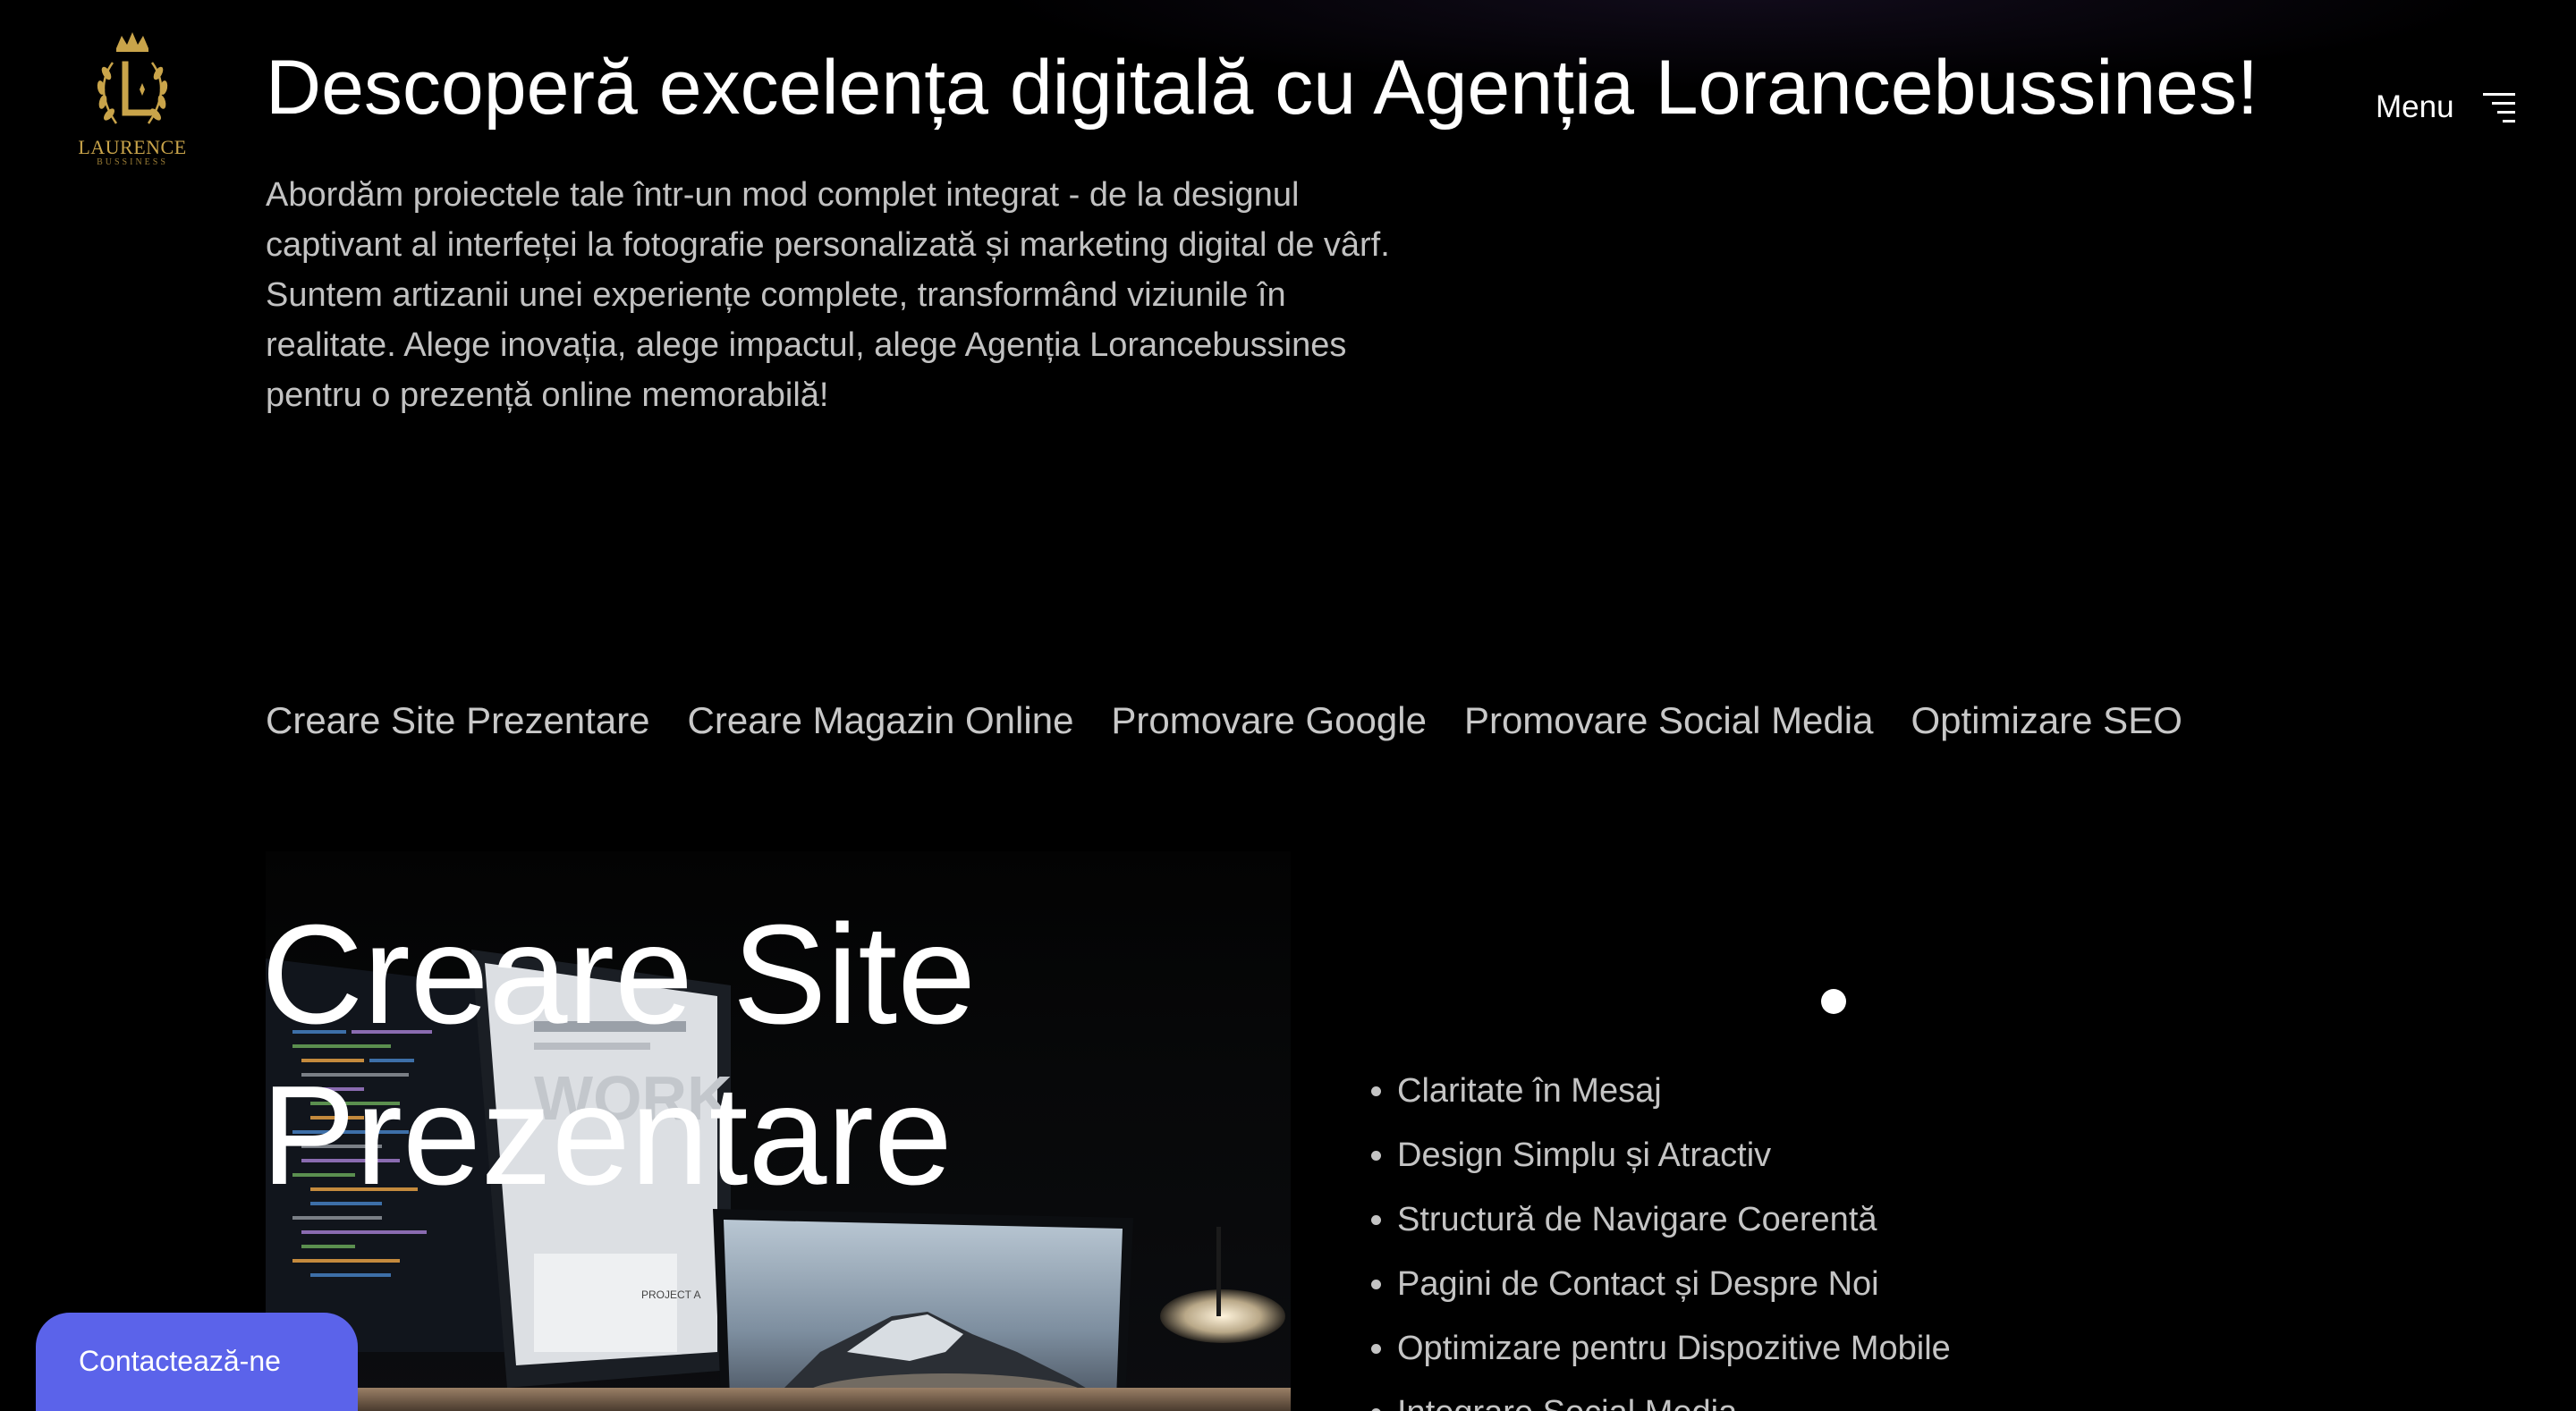  What do you see at coordinates (2415, 106) in the screenshot?
I see `menu-label: Menu` at bounding box center [2415, 106].